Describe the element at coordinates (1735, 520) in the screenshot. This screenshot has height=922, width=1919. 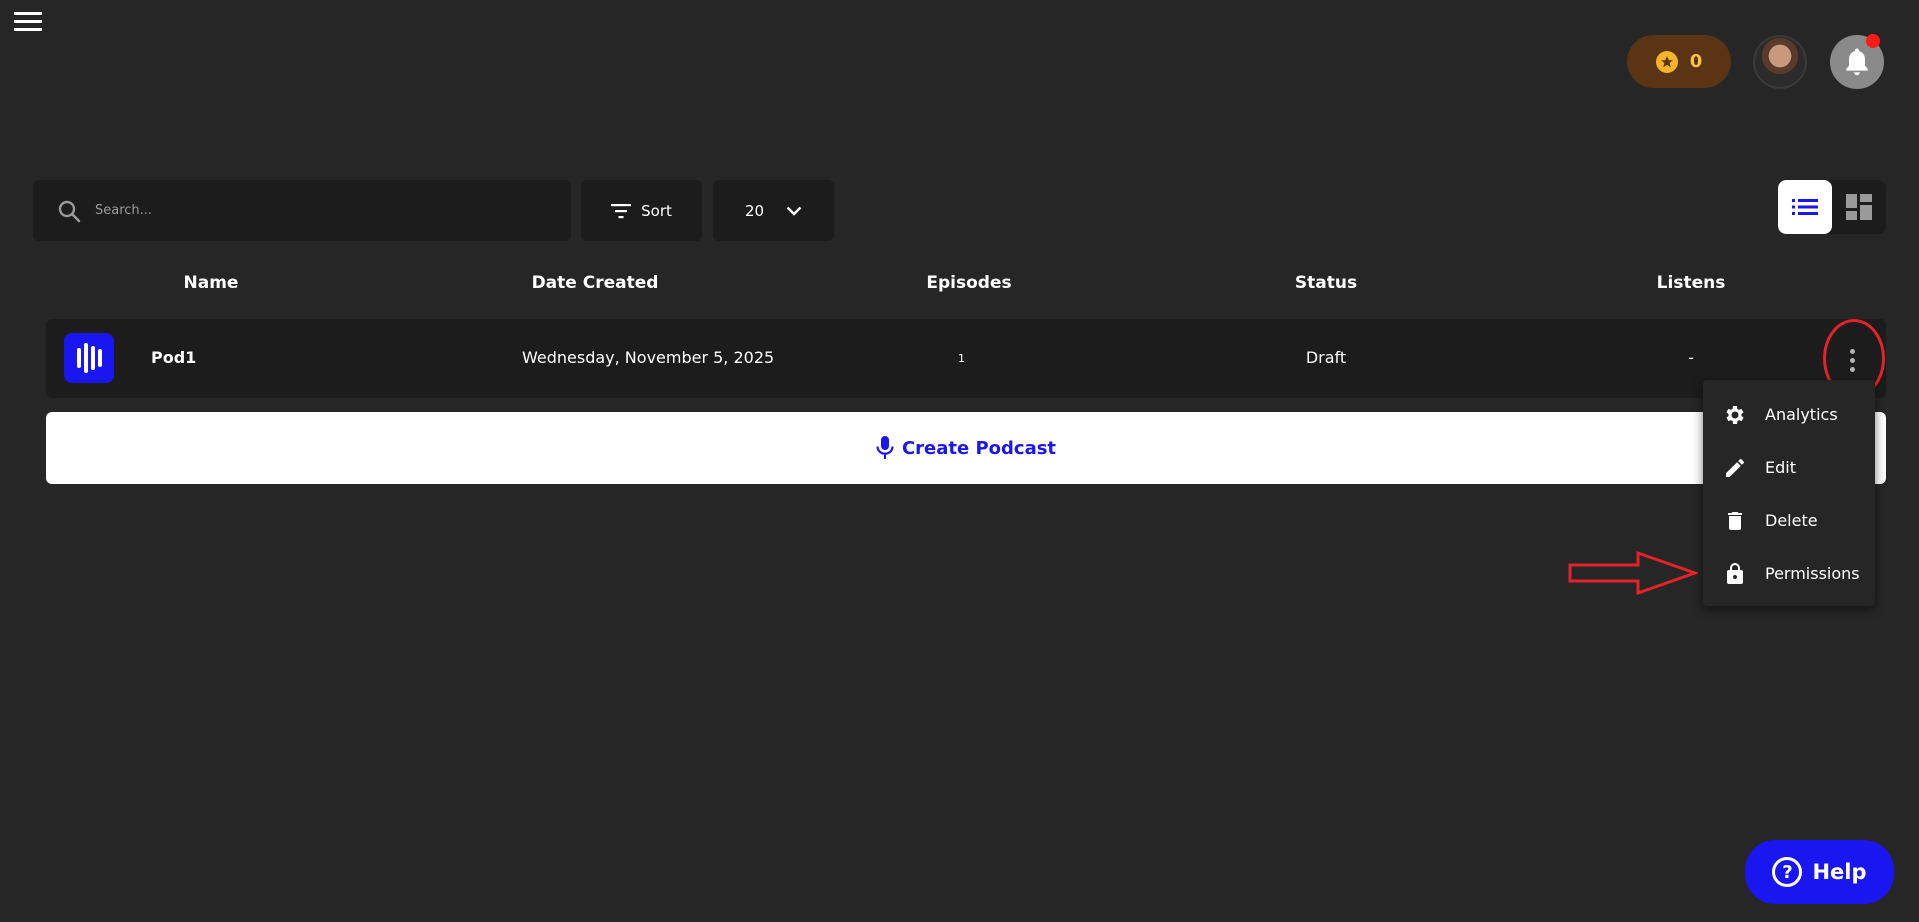
I see `trash-icon` at that location.